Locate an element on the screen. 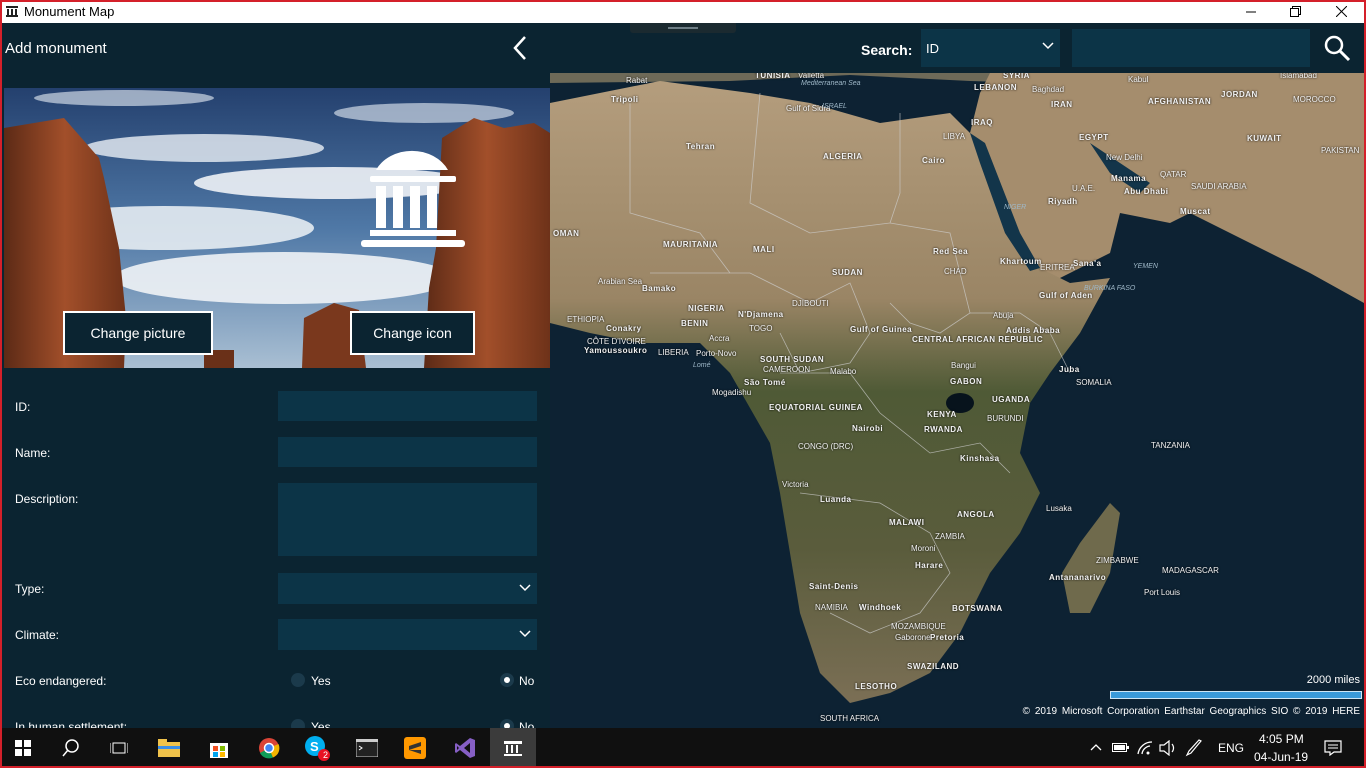 The height and width of the screenshot is (768, 1366). task-view-button is located at coordinates (119, 748).